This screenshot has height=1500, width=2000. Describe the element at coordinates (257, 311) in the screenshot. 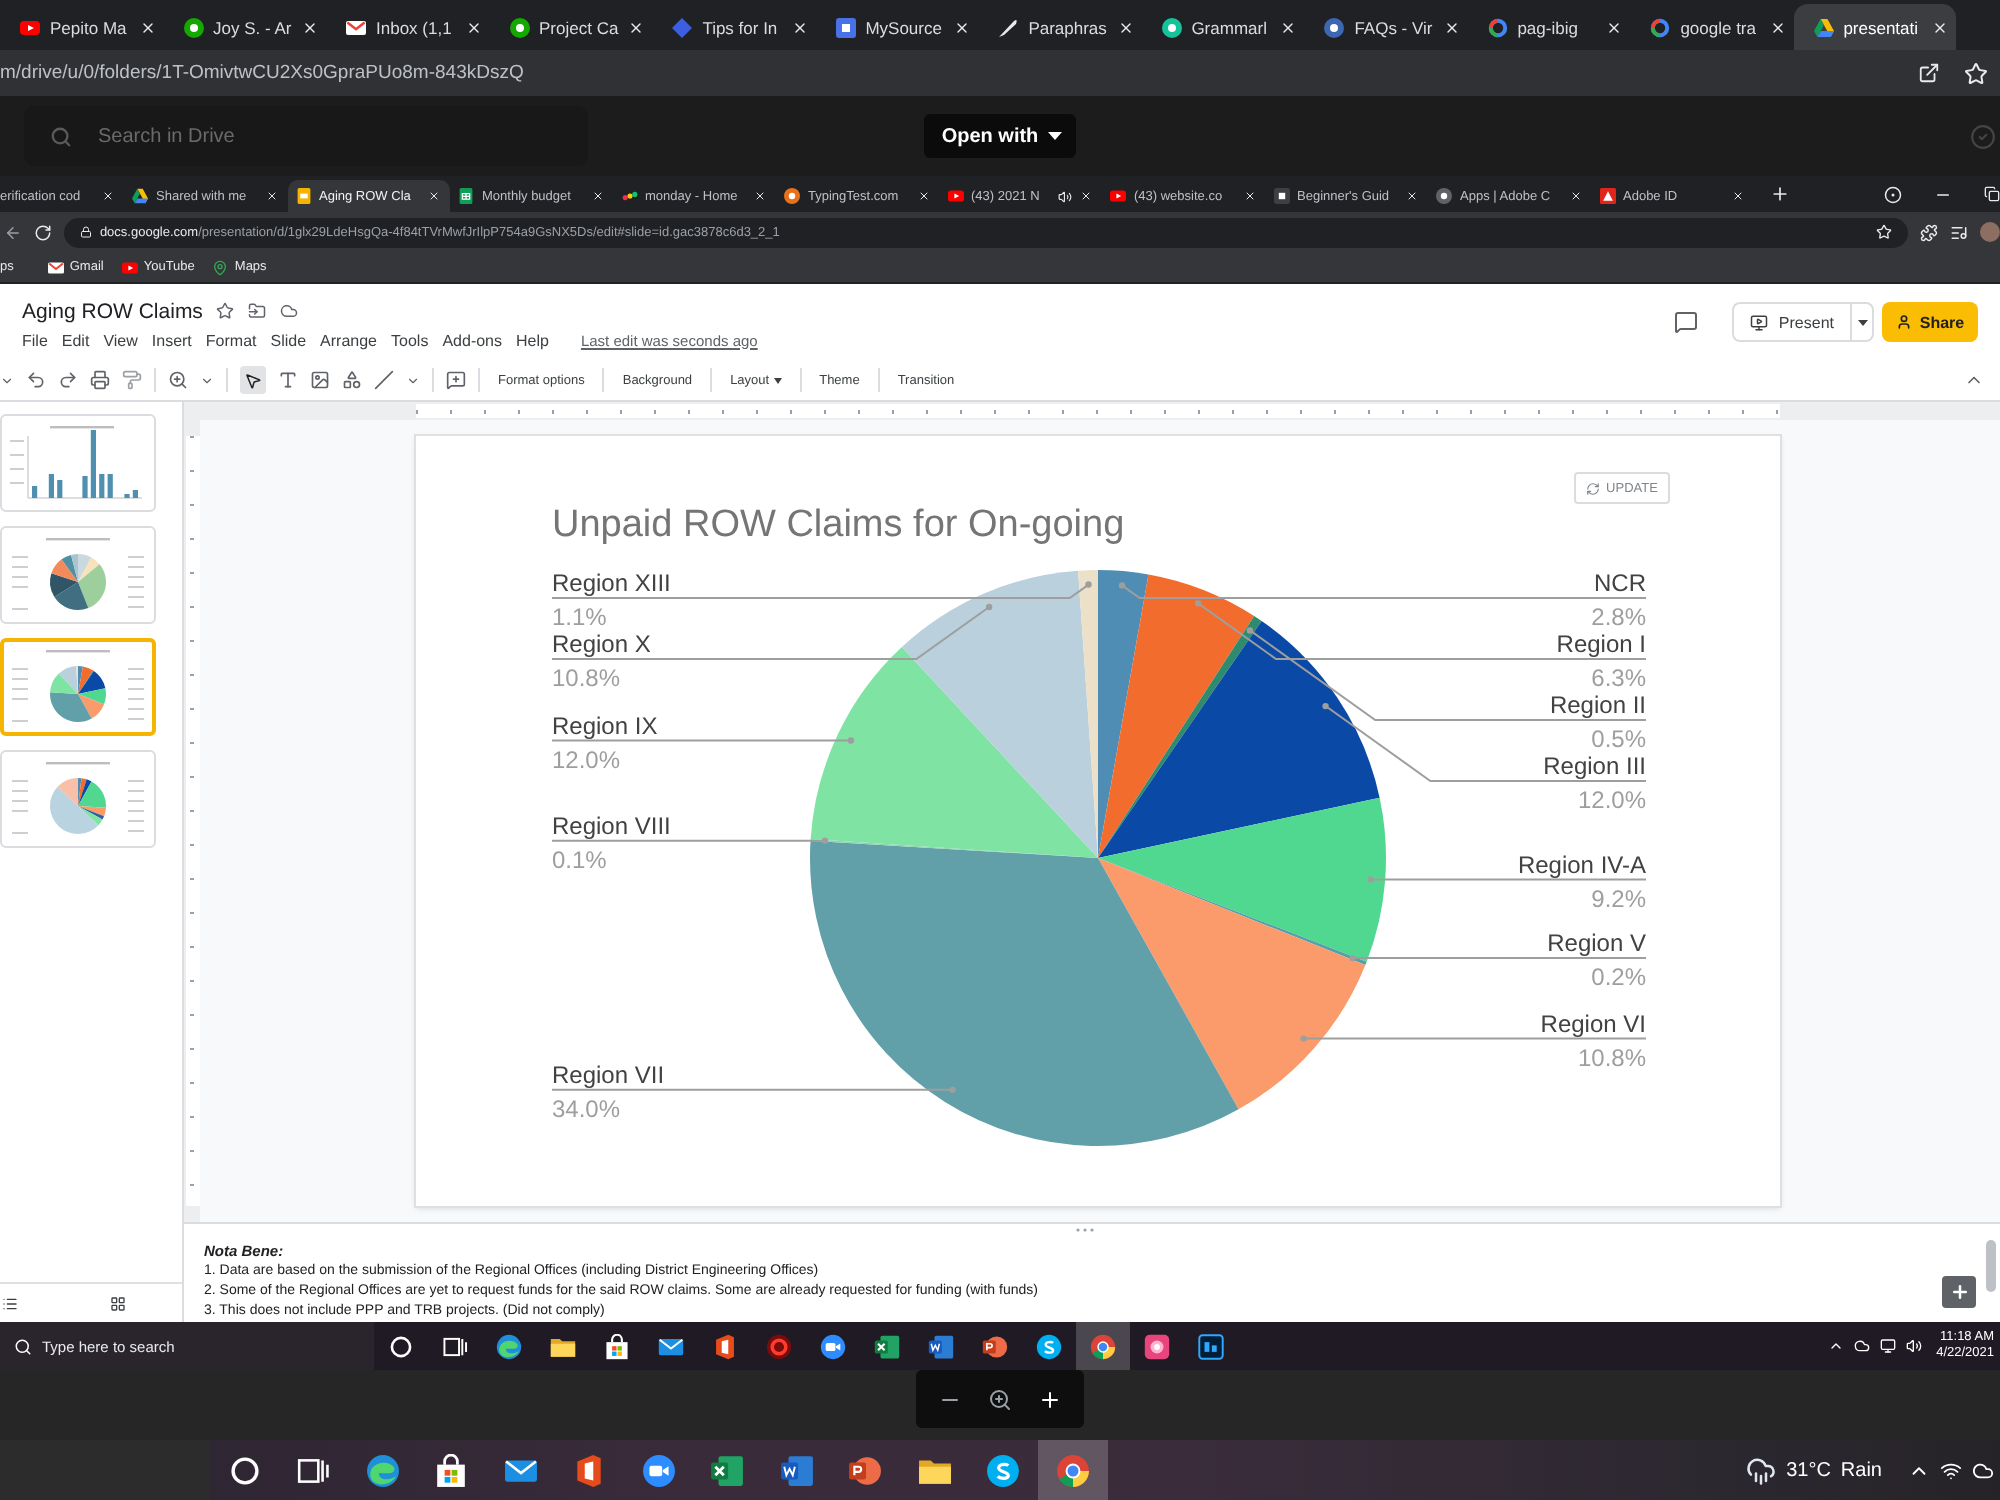

I see `folder-arrow-icon` at that location.